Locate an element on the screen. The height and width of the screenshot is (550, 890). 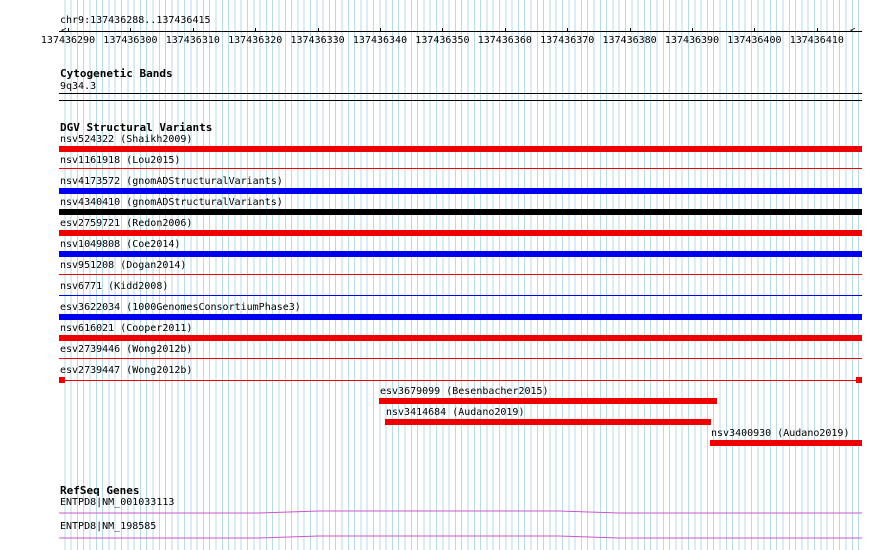
variant-label: nsv4173572 (gnomADStructuralVariants) is located at coordinates (171, 181).